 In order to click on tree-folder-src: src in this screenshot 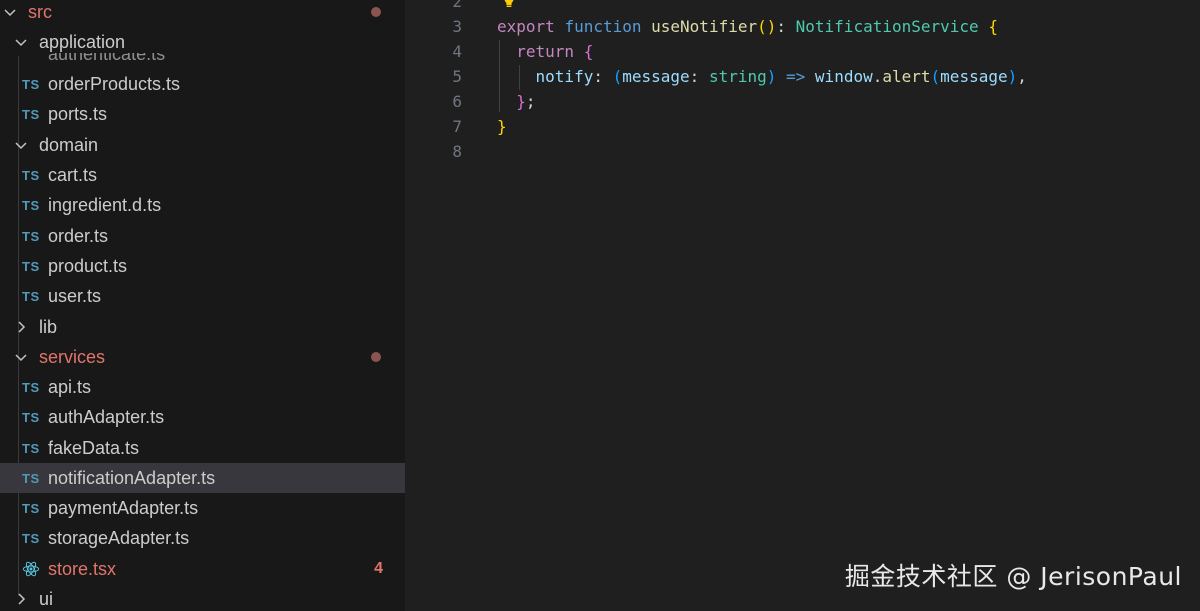, I will do `click(202, 13)`.